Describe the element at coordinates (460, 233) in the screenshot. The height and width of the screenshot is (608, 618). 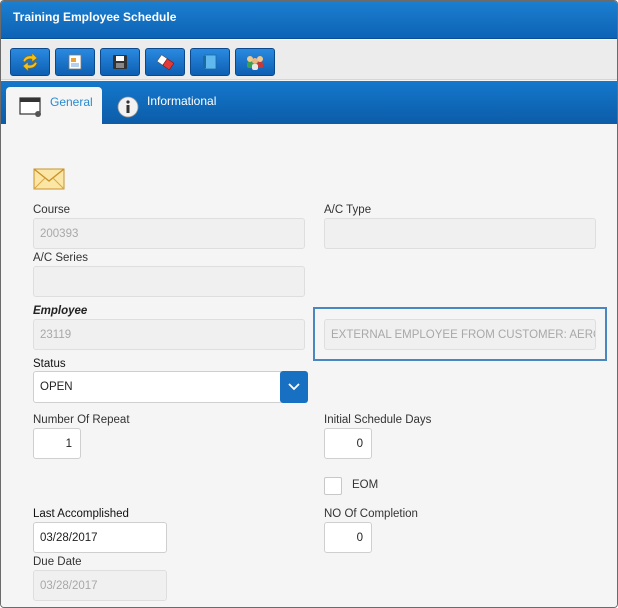
I see `ac-type-field` at that location.